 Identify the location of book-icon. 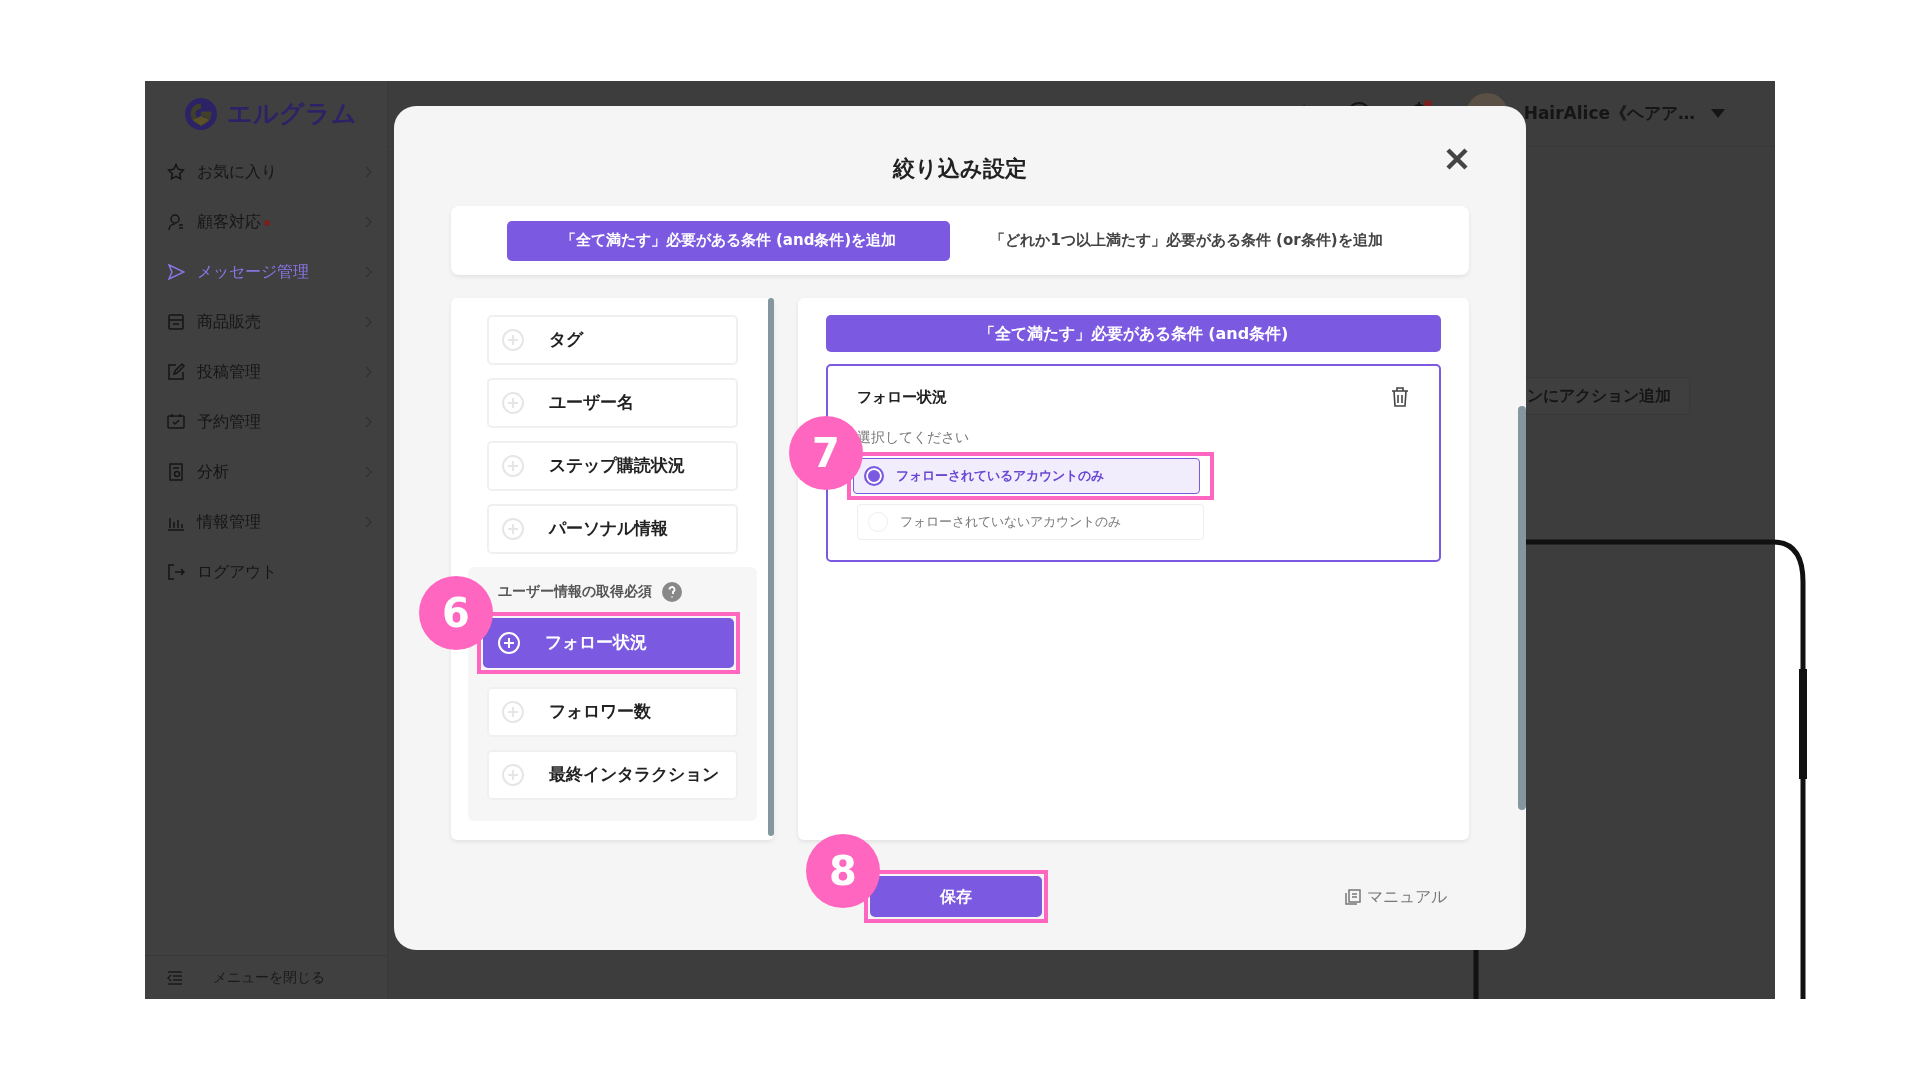
(1353, 896).